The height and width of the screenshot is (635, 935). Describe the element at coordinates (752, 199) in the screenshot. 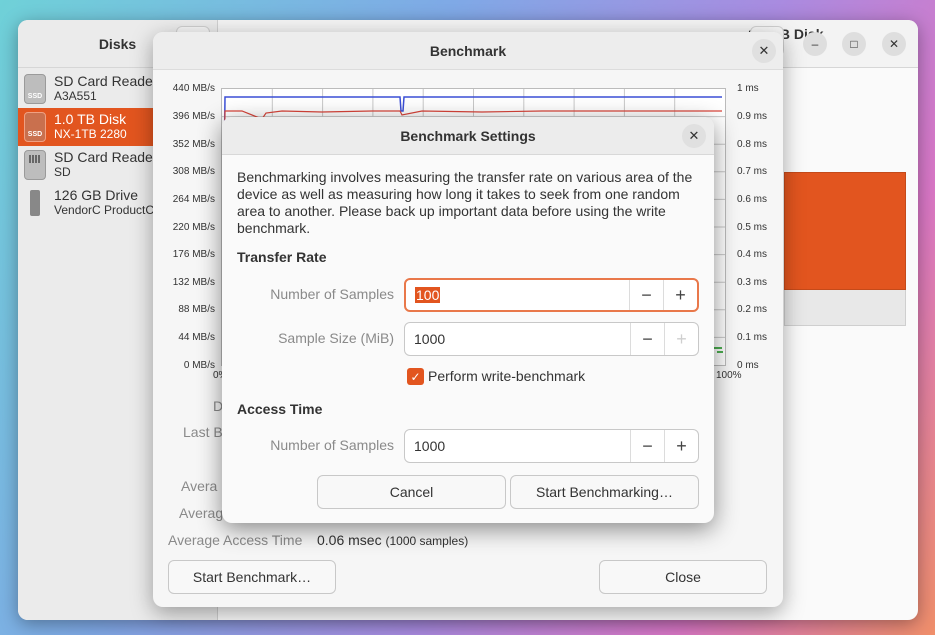

I see `y2-axis-tick: 0.6 ms` at that location.